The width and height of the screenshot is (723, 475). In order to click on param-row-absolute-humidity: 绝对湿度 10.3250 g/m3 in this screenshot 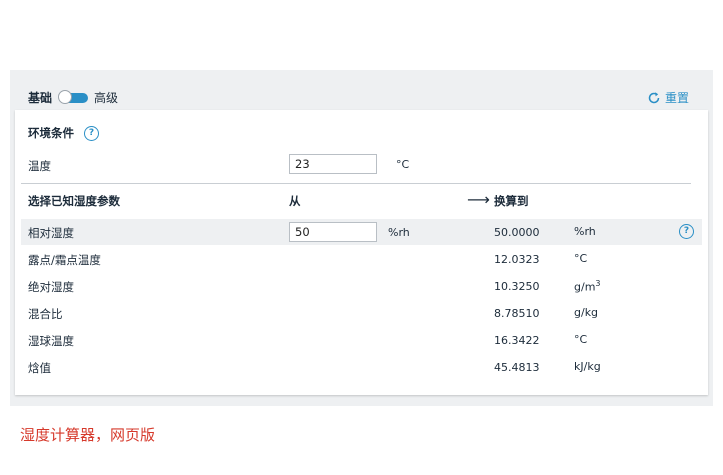, I will do `click(361, 286)`.